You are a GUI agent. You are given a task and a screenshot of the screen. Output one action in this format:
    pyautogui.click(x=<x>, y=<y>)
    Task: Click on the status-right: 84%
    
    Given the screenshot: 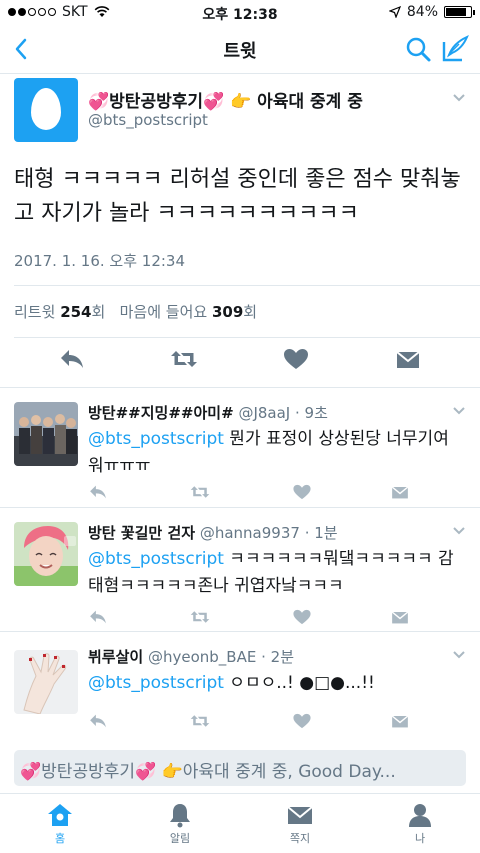 What is the action you would take?
    pyautogui.click(x=431, y=12)
    